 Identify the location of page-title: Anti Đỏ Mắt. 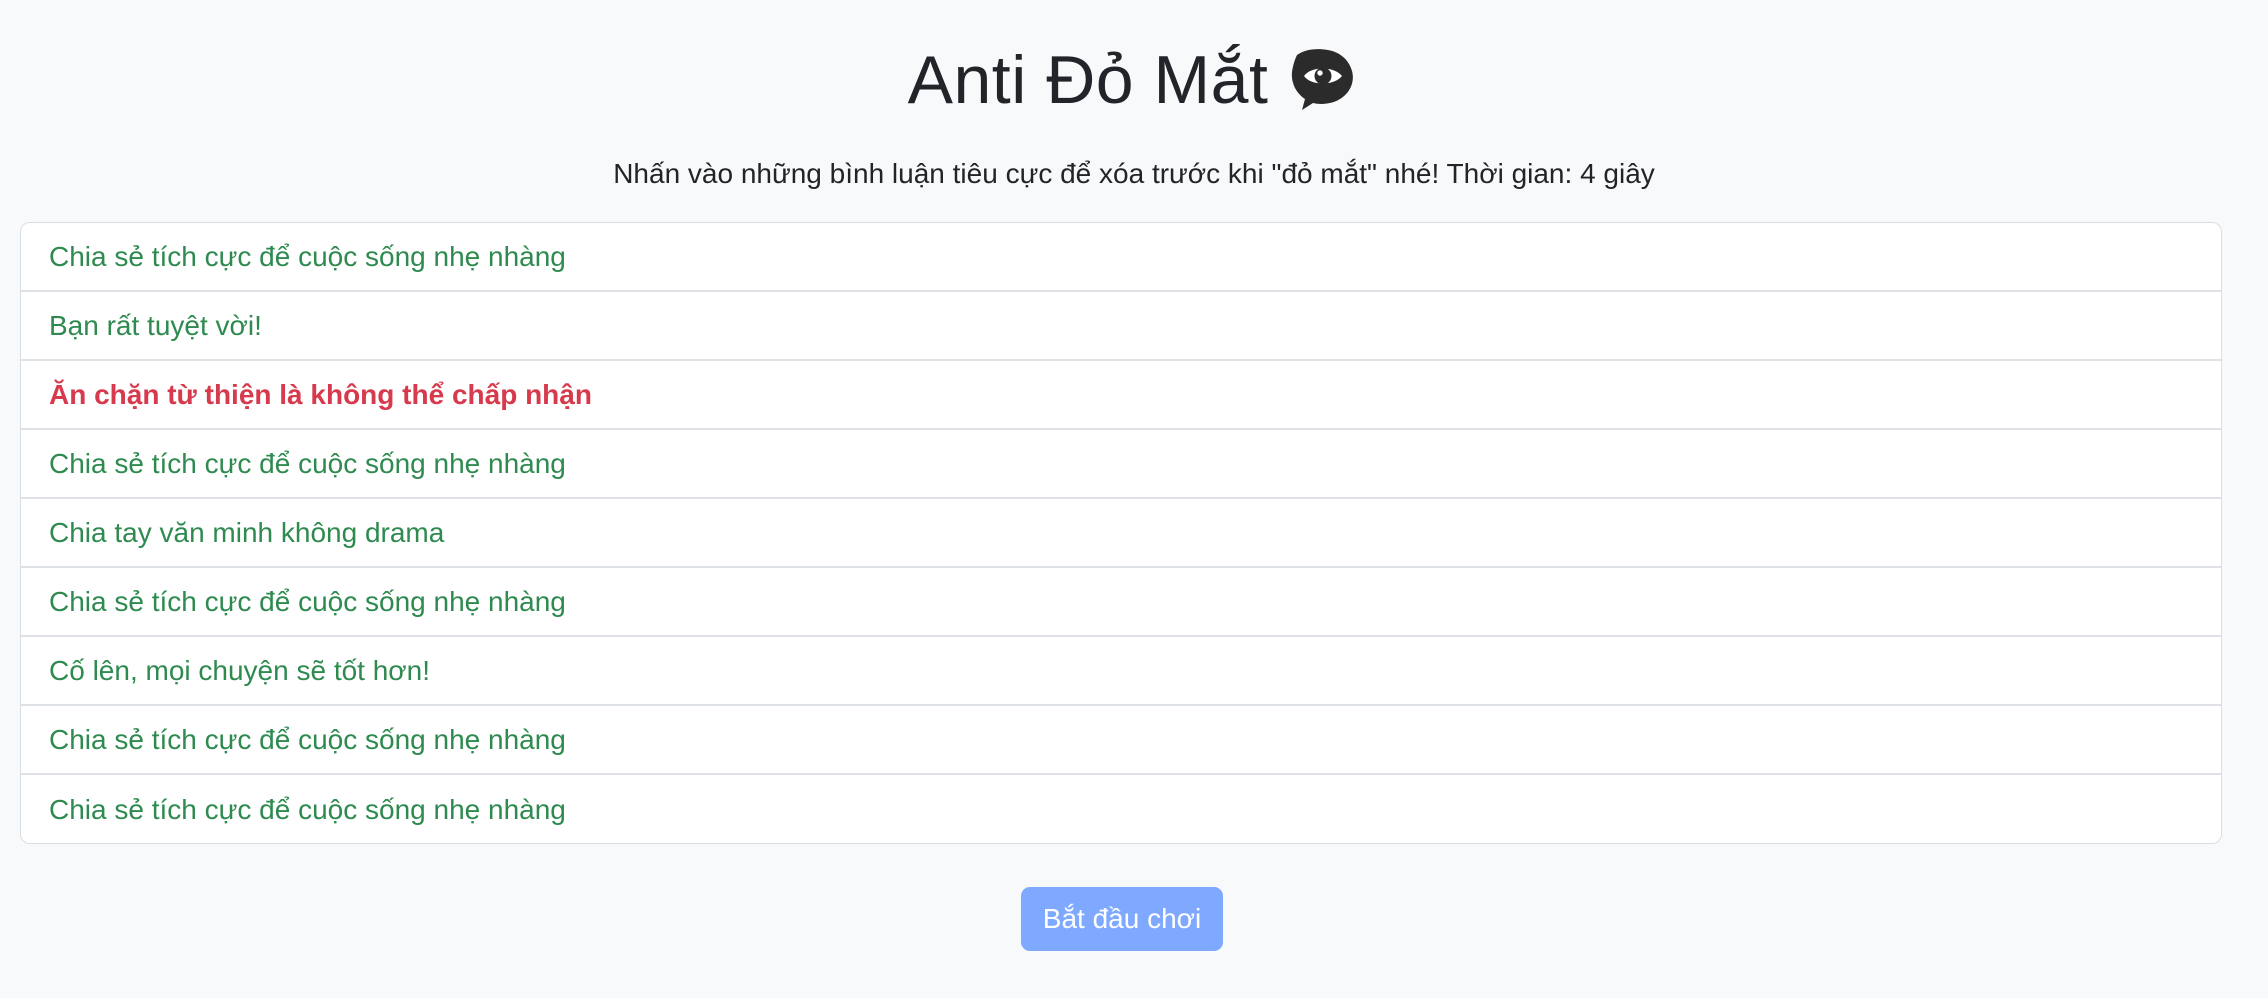
(1088, 80).